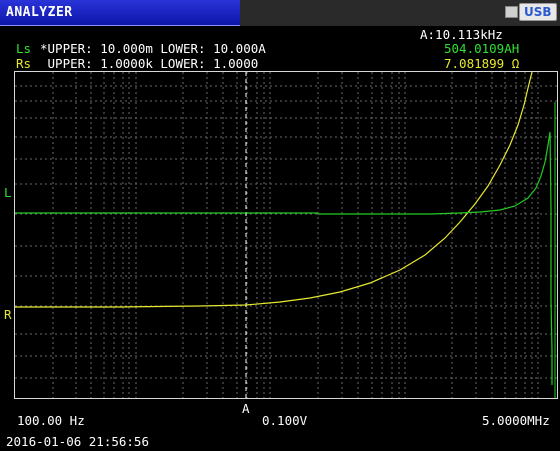 This screenshot has width=560, height=451. What do you see at coordinates (246, 408) in the screenshot?
I see `cursor-a-label: A` at bounding box center [246, 408].